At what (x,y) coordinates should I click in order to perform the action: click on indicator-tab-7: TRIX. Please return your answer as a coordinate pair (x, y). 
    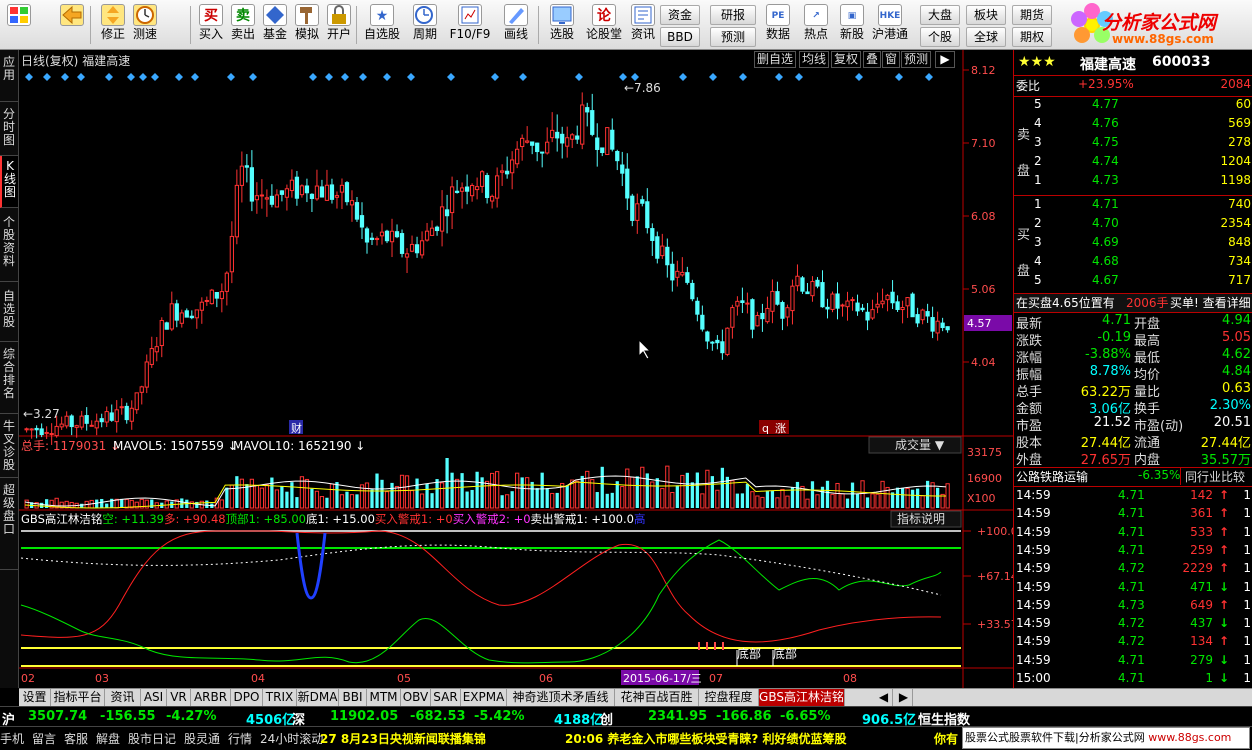
    Looking at the image, I should click on (280, 697).